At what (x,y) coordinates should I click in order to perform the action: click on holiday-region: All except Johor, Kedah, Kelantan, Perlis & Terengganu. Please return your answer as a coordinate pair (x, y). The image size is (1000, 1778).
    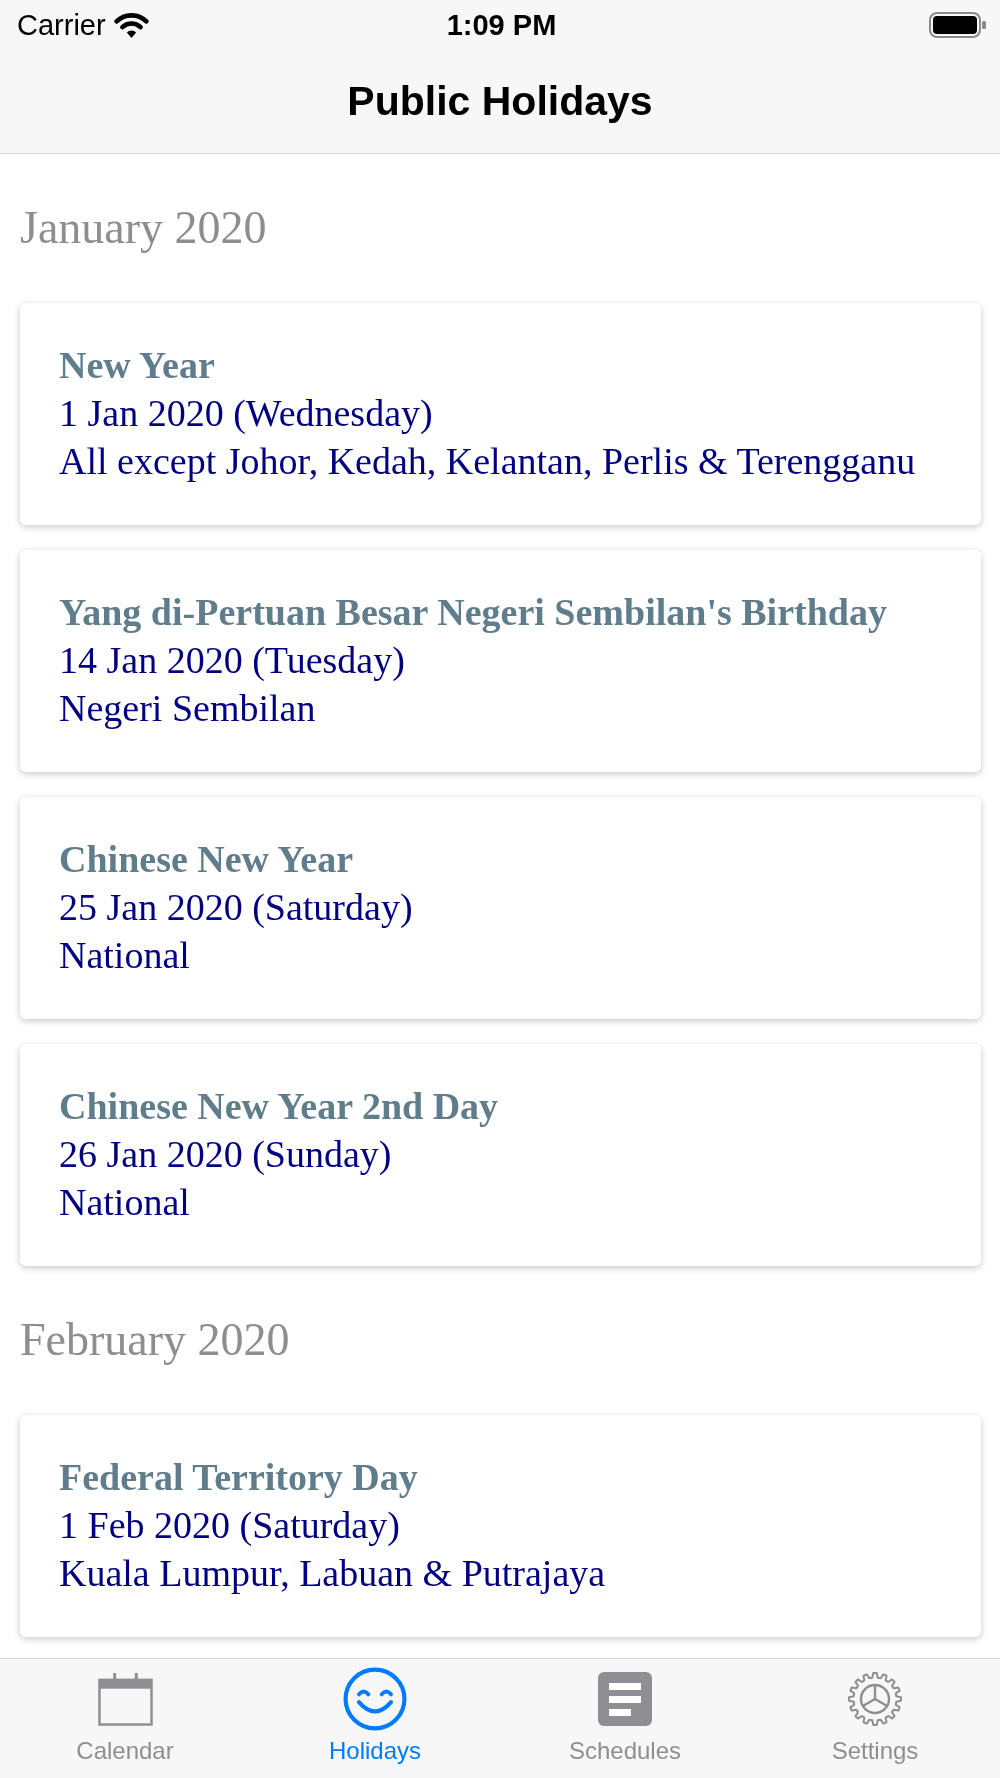
    Looking at the image, I should click on (487, 461).